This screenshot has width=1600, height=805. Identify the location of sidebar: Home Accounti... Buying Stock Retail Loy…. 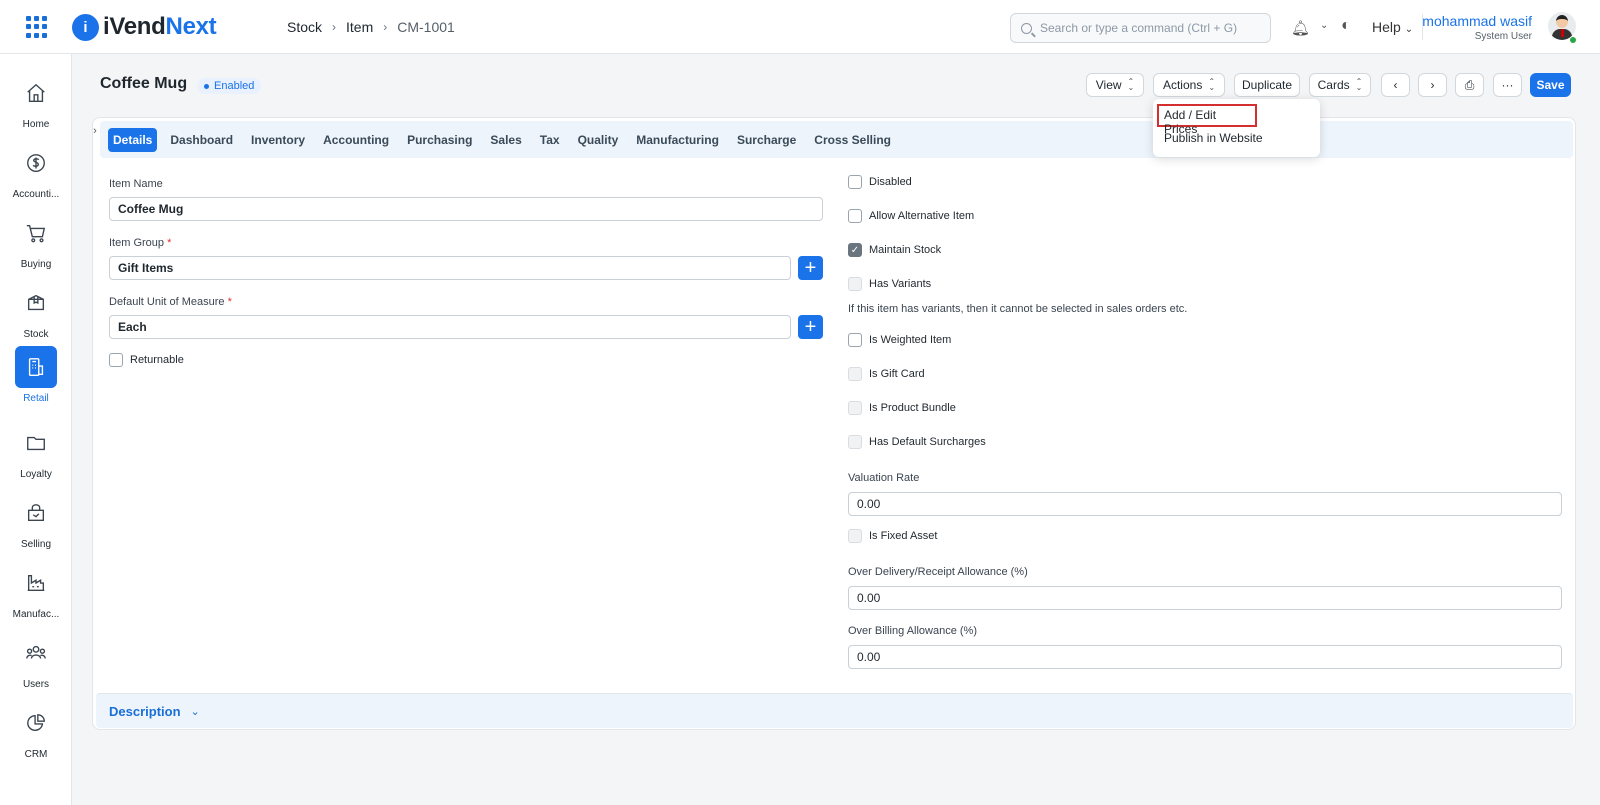
(36, 429).